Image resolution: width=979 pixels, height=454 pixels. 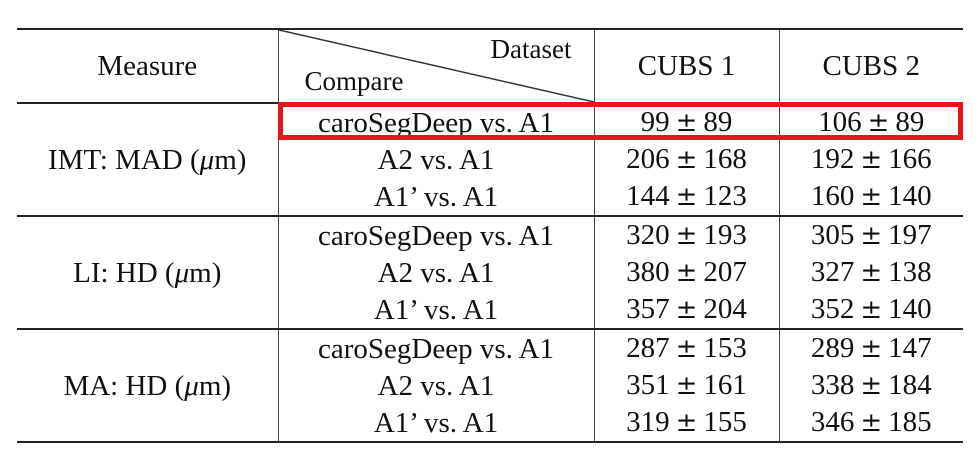 I want to click on cubs2-value-cell: 346 ±185, so click(x=870, y=423).